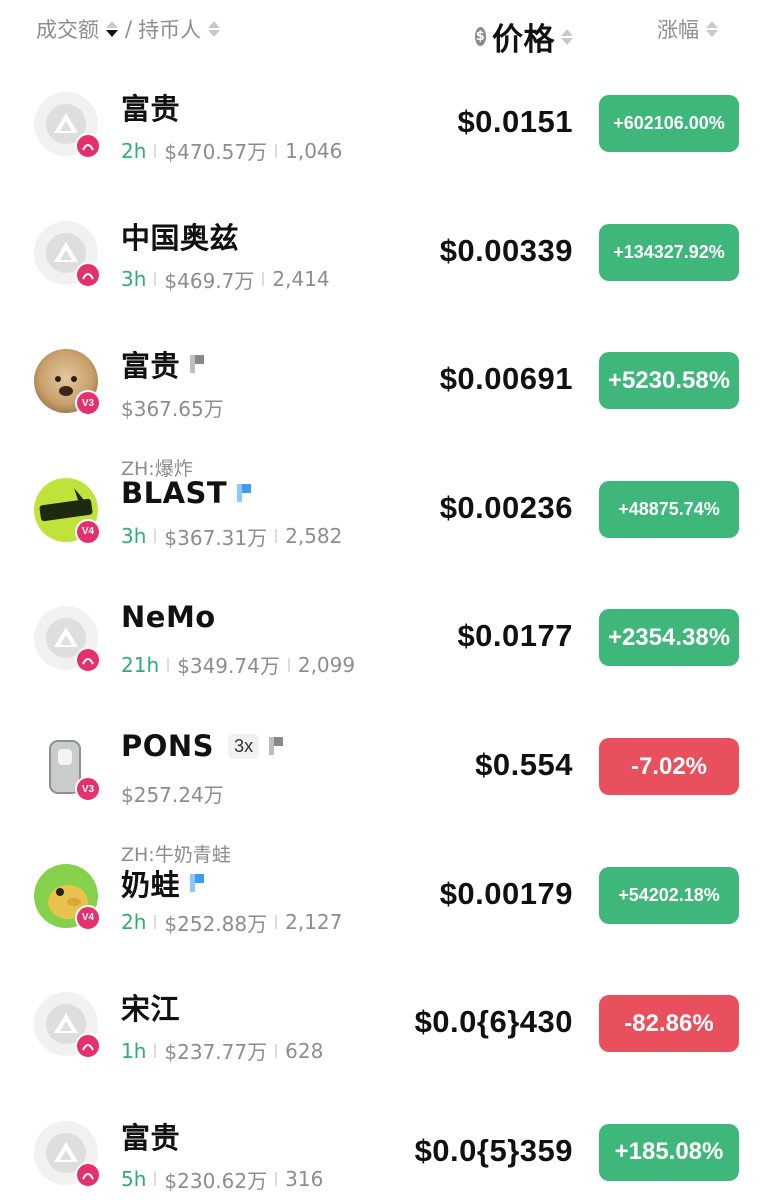  I want to click on flag-icon, so click(244, 492).